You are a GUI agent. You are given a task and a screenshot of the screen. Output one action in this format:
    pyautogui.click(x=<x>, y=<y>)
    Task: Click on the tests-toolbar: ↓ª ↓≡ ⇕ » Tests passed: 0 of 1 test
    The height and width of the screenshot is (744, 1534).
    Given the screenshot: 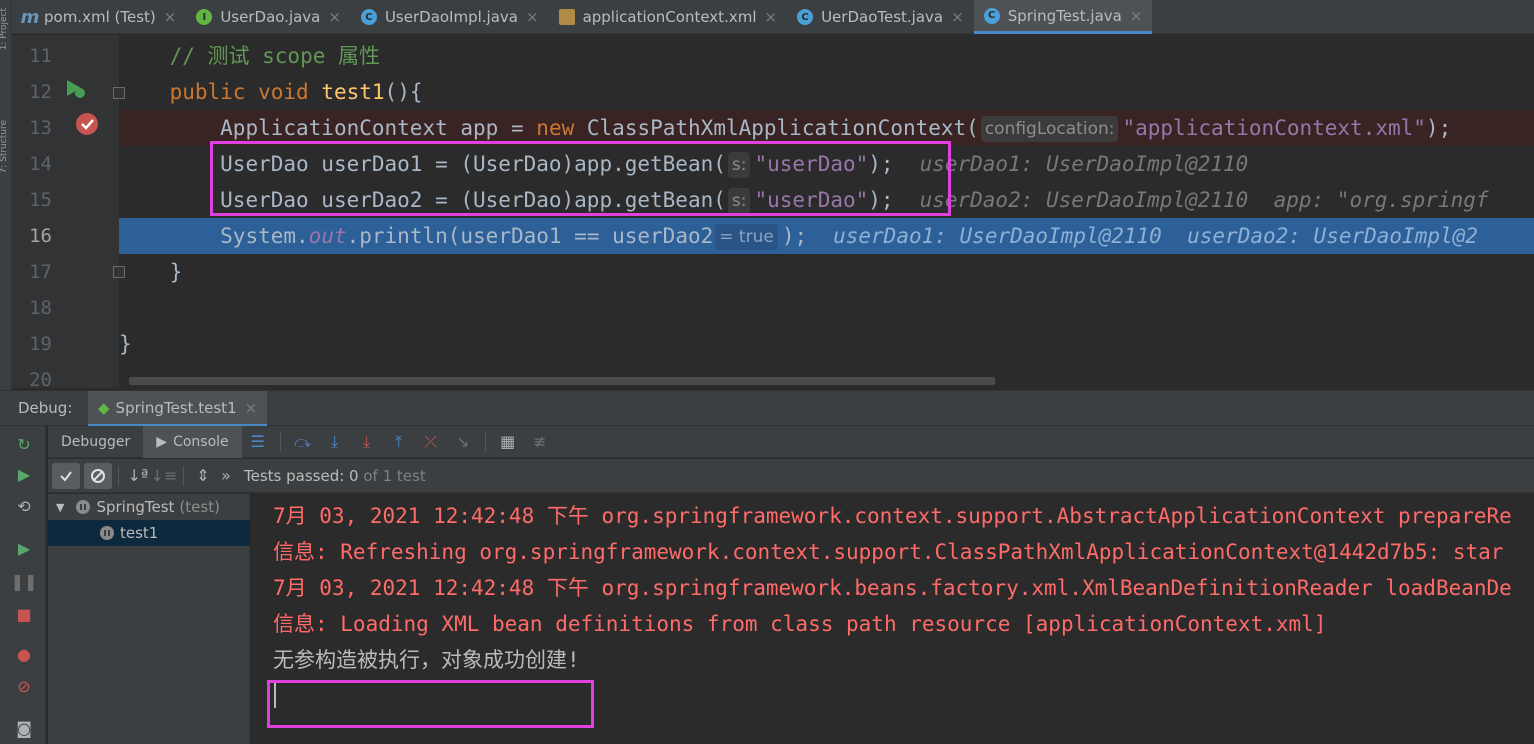 What is the action you would take?
    pyautogui.click(x=791, y=476)
    